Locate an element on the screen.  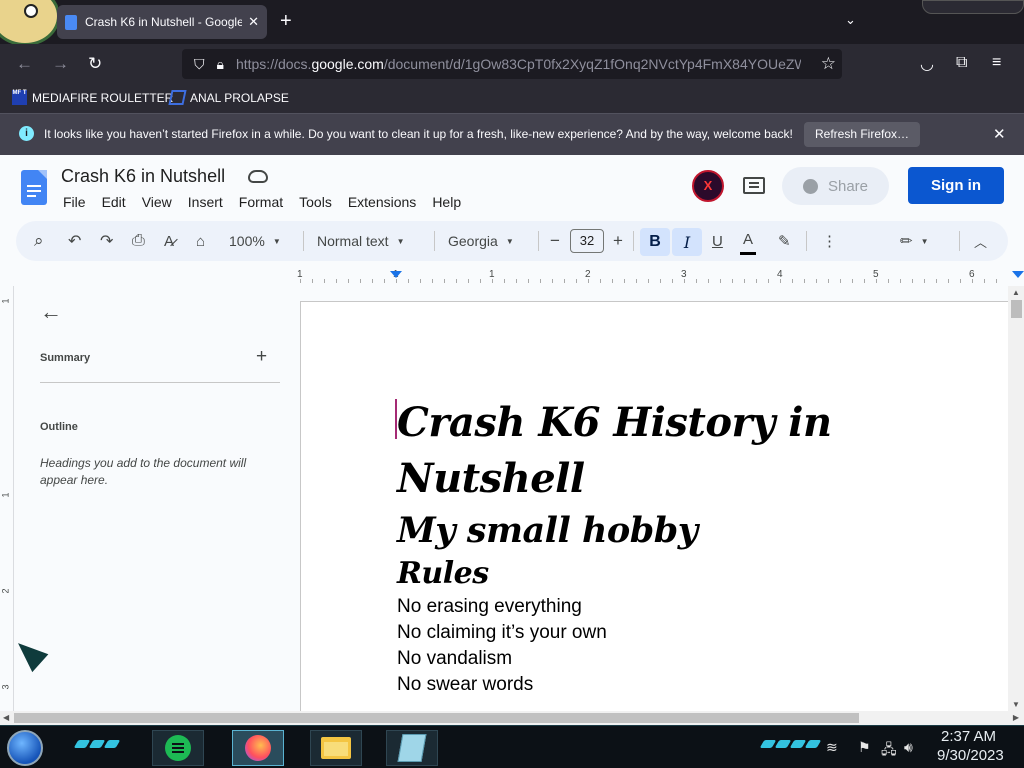
vertical-scrollbar: ▲ ▼ is located at coordinates (1016, 498).